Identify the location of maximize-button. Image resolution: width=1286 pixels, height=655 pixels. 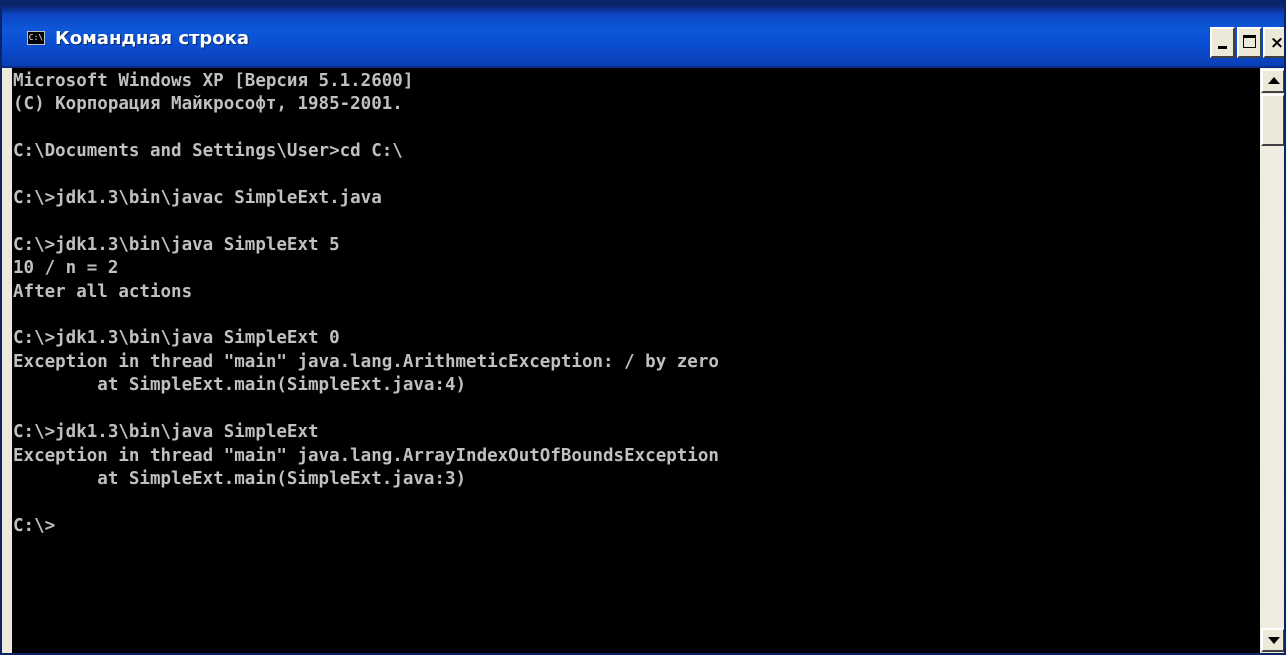
(1249, 42).